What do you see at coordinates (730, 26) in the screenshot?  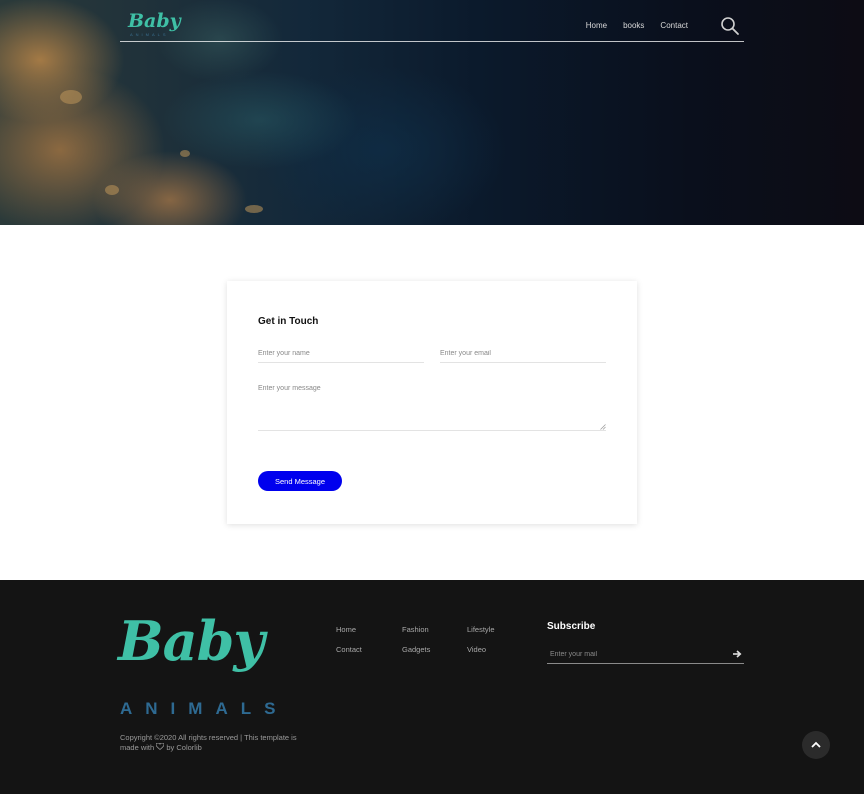 I see `search-icon` at bounding box center [730, 26].